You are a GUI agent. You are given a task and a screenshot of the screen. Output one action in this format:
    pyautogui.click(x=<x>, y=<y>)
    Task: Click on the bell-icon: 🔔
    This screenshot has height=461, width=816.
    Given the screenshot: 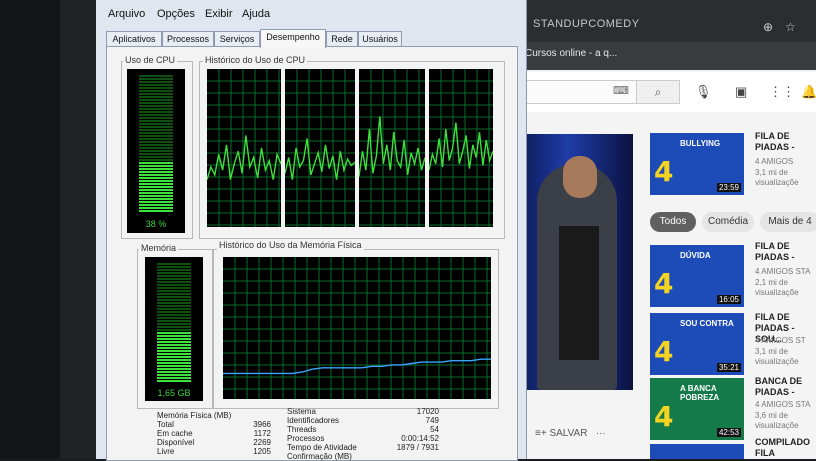 What is the action you would take?
    pyautogui.click(x=808, y=92)
    